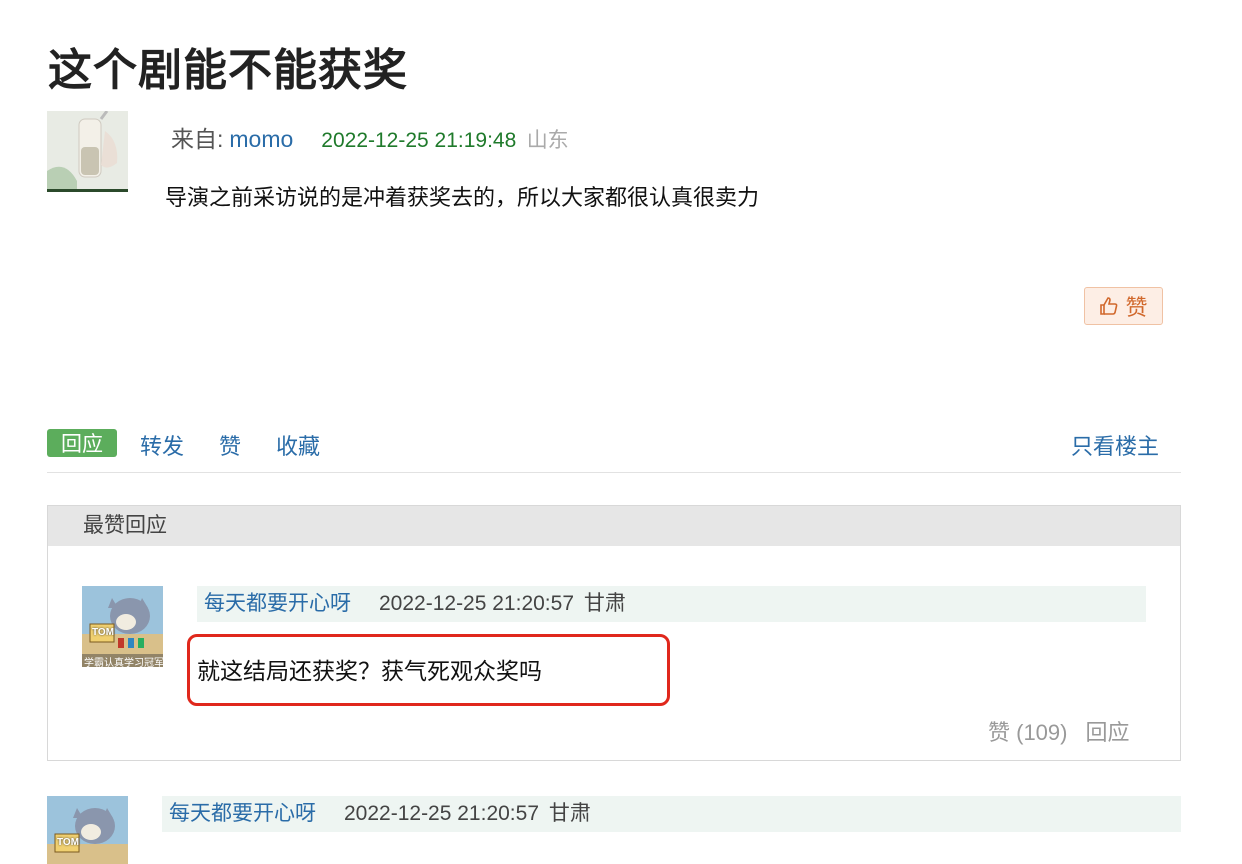 This screenshot has height=864, width=1242. I want to click on best-replies-header: 最赞回应, so click(614, 526).